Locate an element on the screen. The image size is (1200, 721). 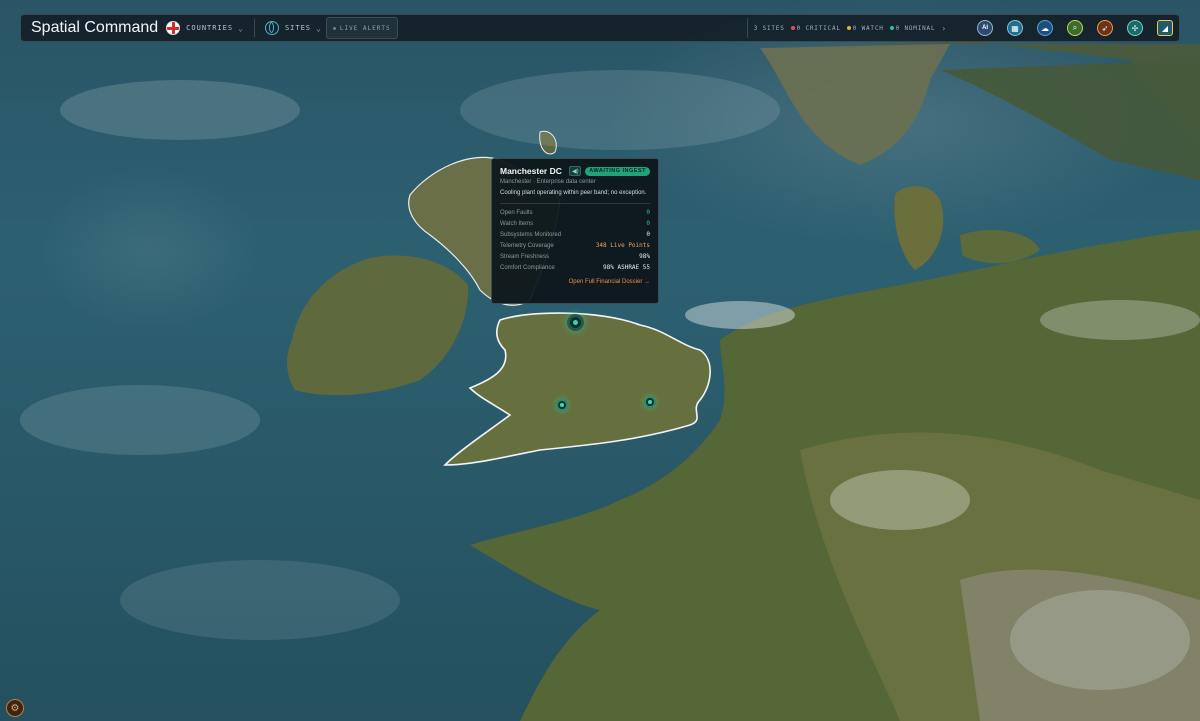
site-status-summary: 3 SITES 0 CRITICAL 0 WATCH 0 NOMINAL › is located at coordinates (849, 28).